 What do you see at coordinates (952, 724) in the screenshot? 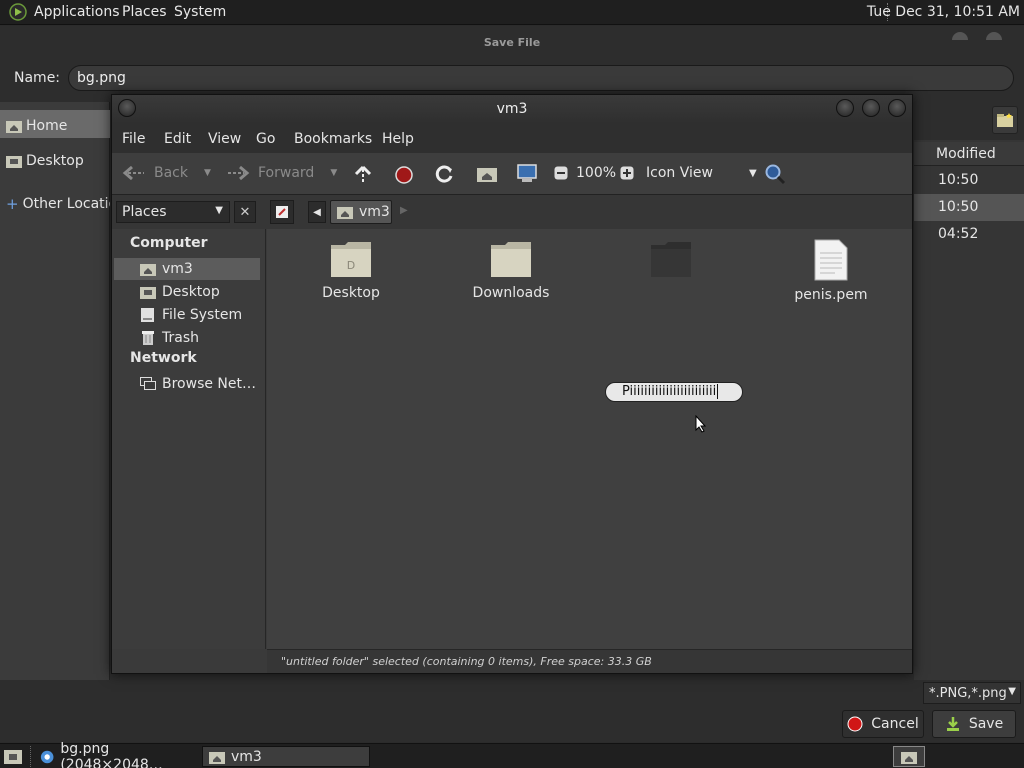
I see `download-icon` at bounding box center [952, 724].